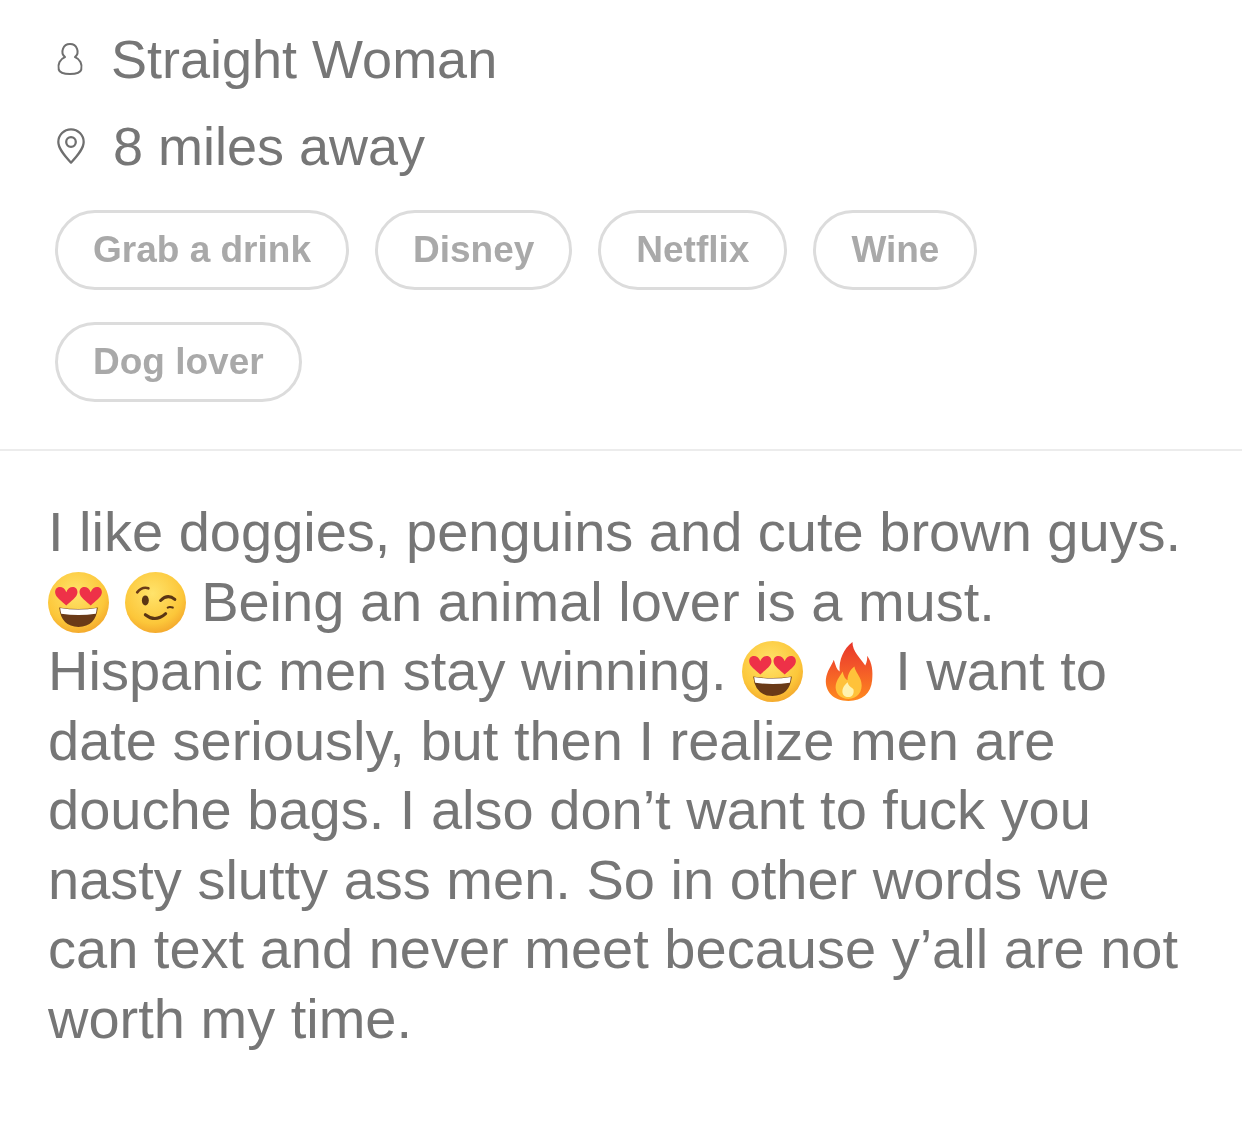 Image resolution: width=1242 pixels, height=1125 pixels. Describe the element at coordinates (693, 250) in the screenshot. I see `interest-tag: Netflix` at that location.